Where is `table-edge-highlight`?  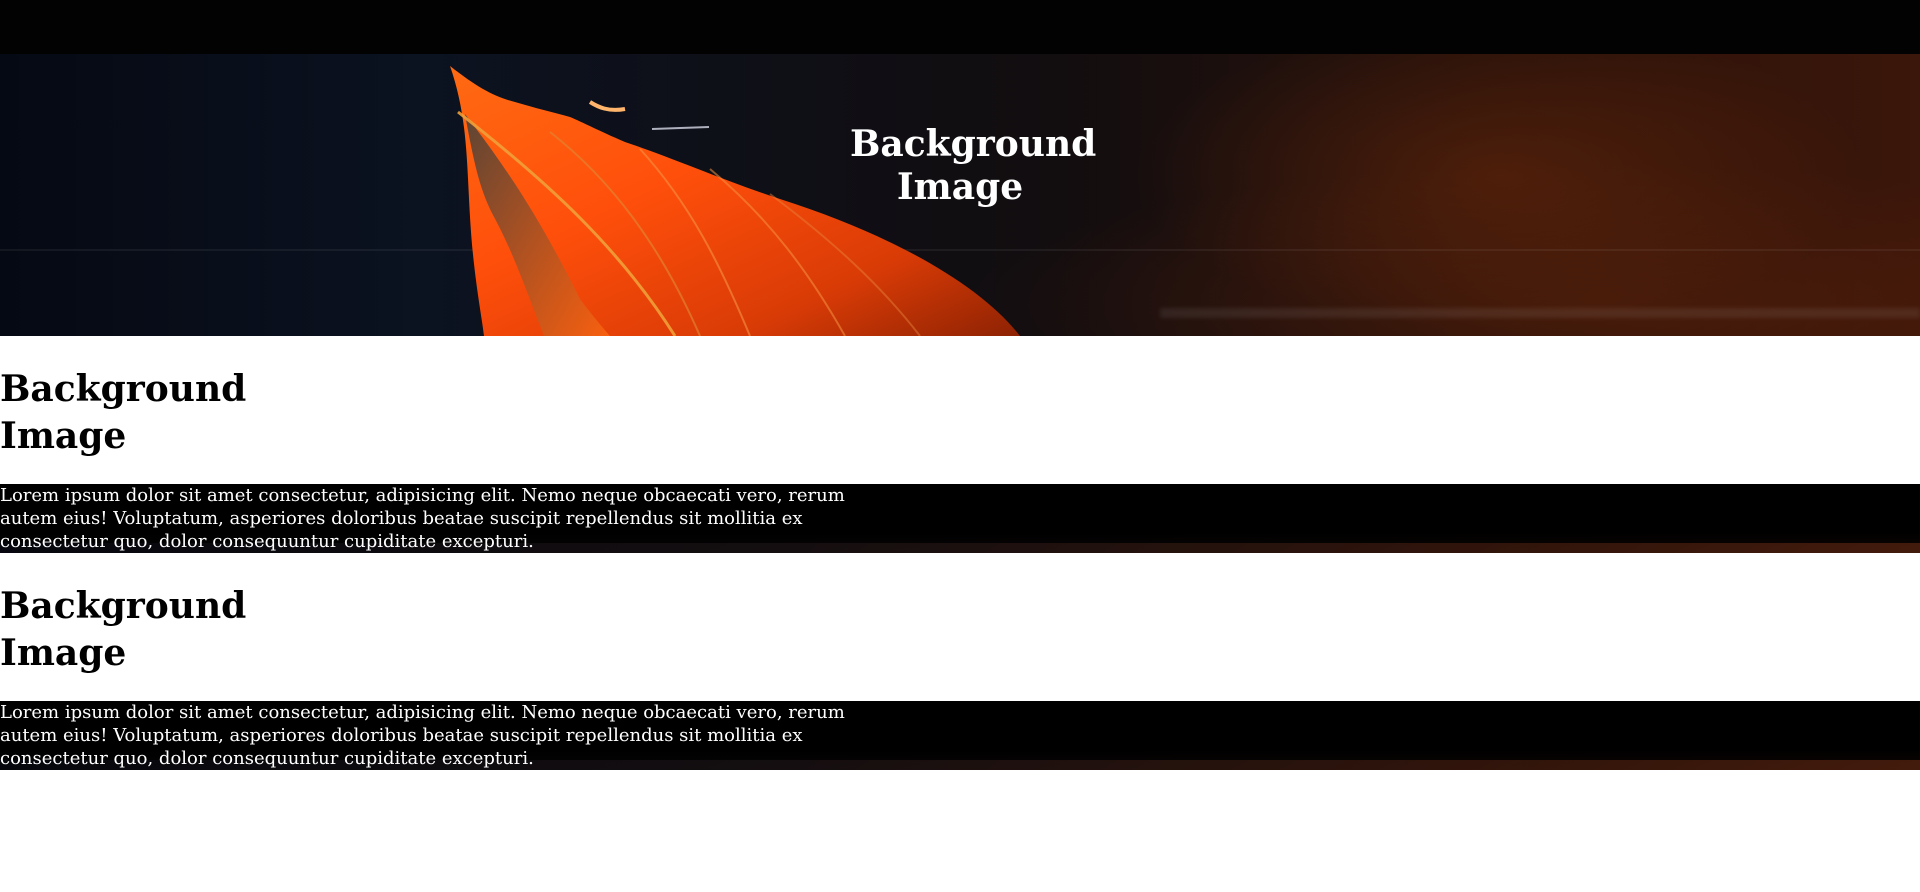
table-edge-highlight is located at coordinates (1540, 313).